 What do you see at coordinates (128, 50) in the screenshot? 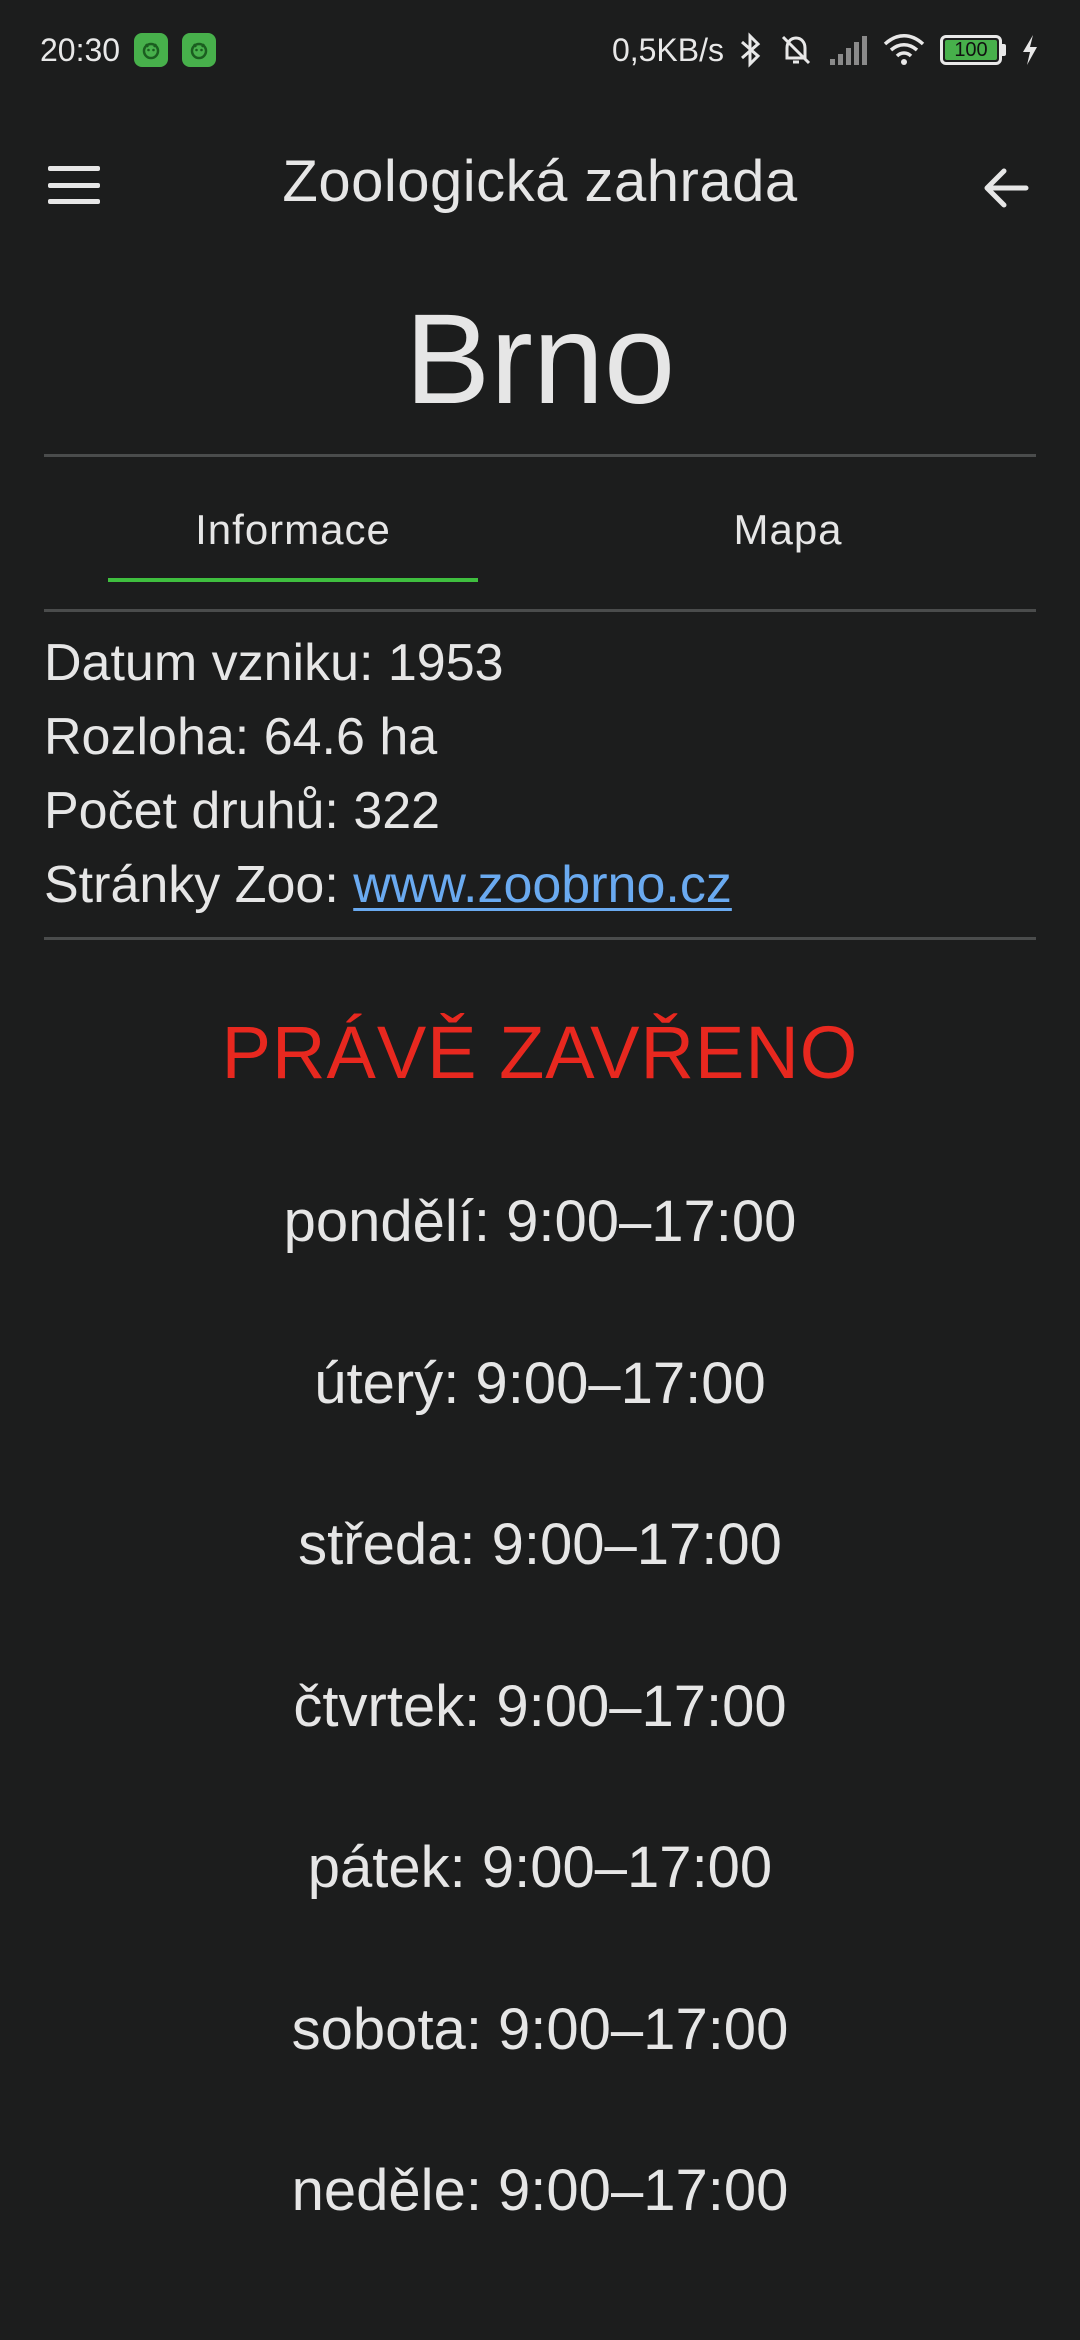
I see `status-bar-left: 20:30` at bounding box center [128, 50].